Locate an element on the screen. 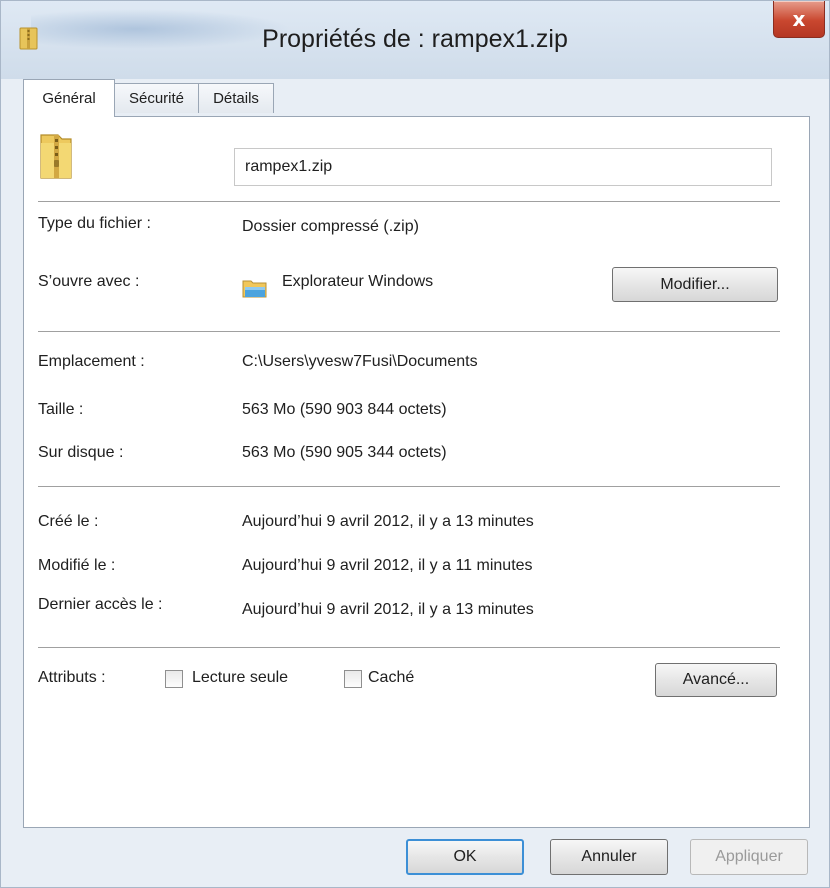  cancel-button: Annuler is located at coordinates (609, 857).